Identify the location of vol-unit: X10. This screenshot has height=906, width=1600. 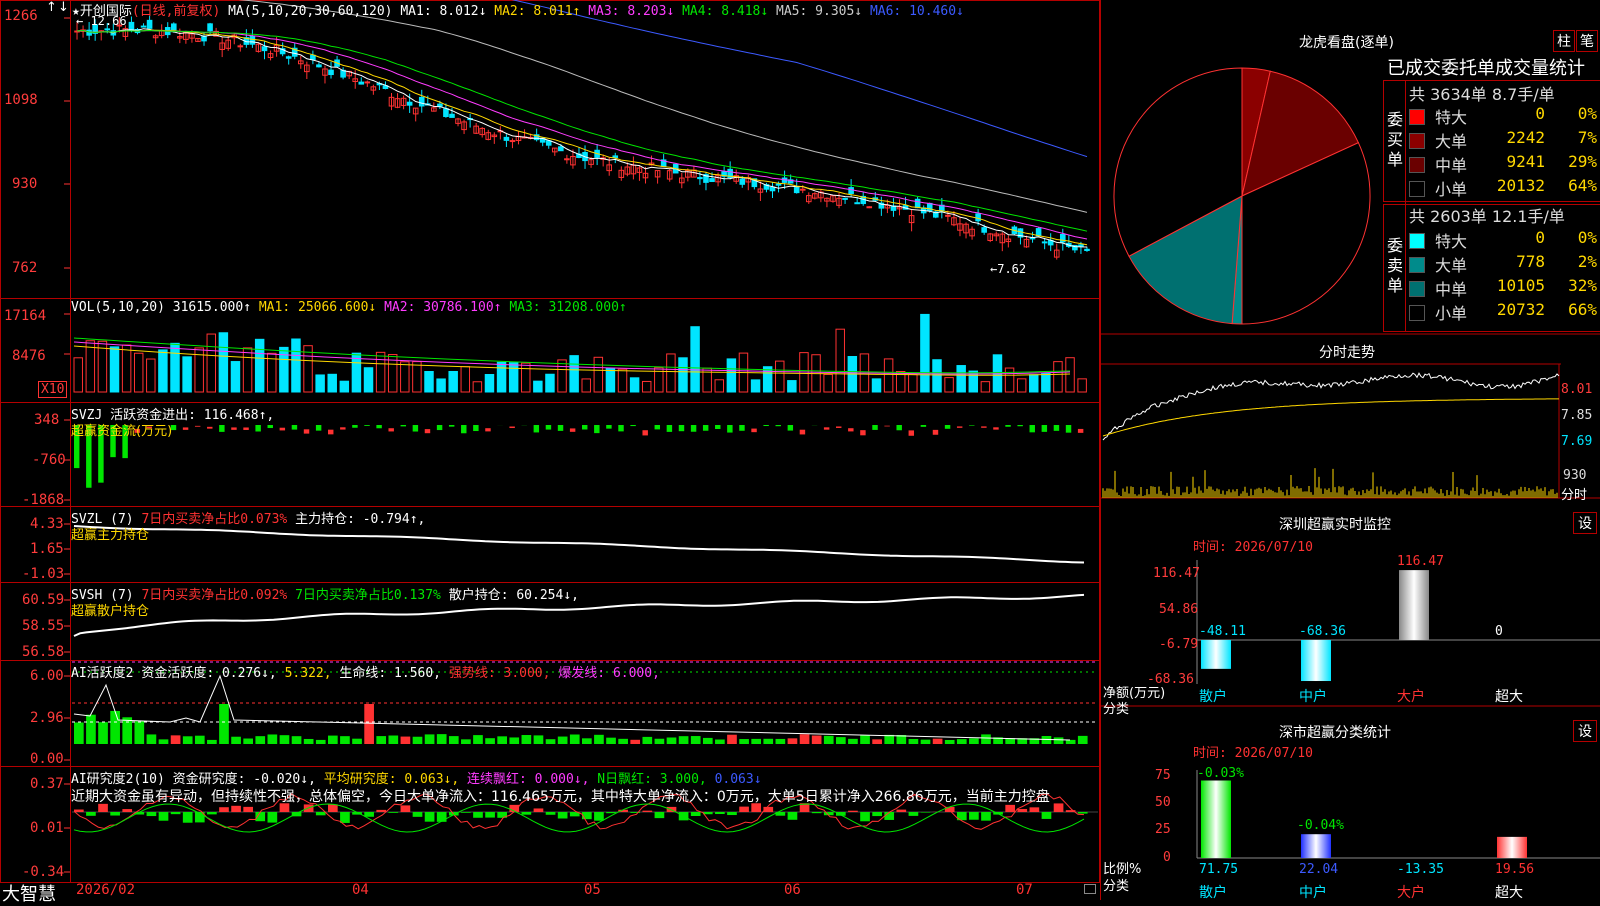
(52, 389).